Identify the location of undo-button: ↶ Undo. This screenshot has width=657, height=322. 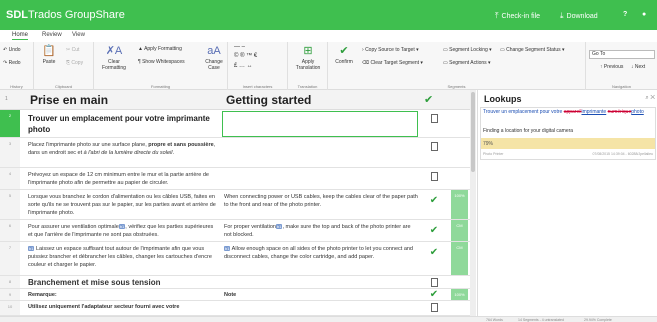
(12, 50).